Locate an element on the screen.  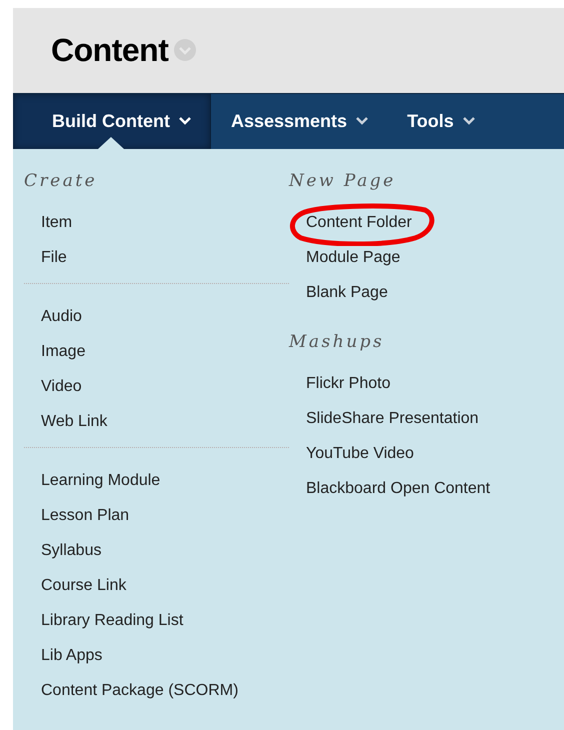
menu-item: Item is located at coordinates (57, 222).